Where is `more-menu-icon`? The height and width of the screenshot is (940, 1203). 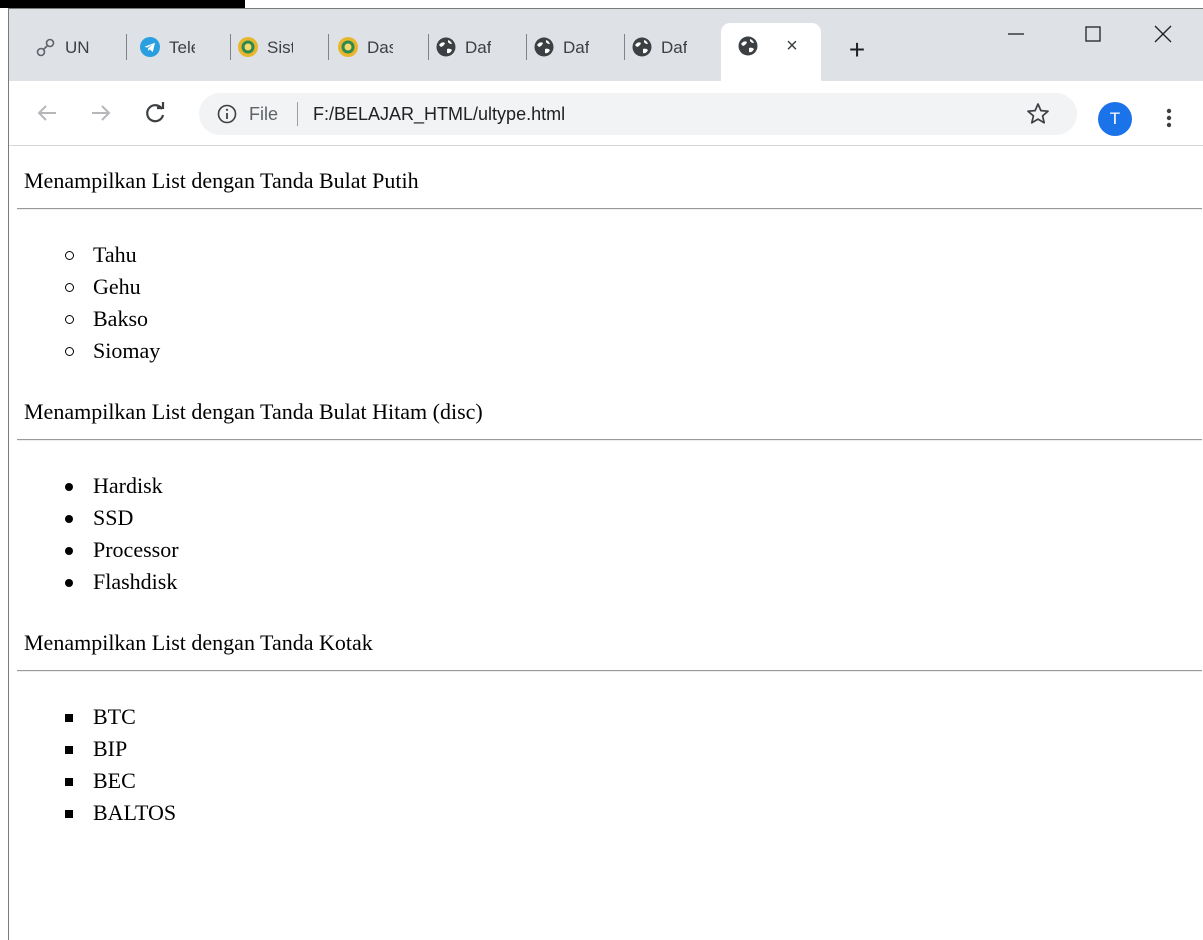
more-menu-icon is located at coordinates (1169, 118).